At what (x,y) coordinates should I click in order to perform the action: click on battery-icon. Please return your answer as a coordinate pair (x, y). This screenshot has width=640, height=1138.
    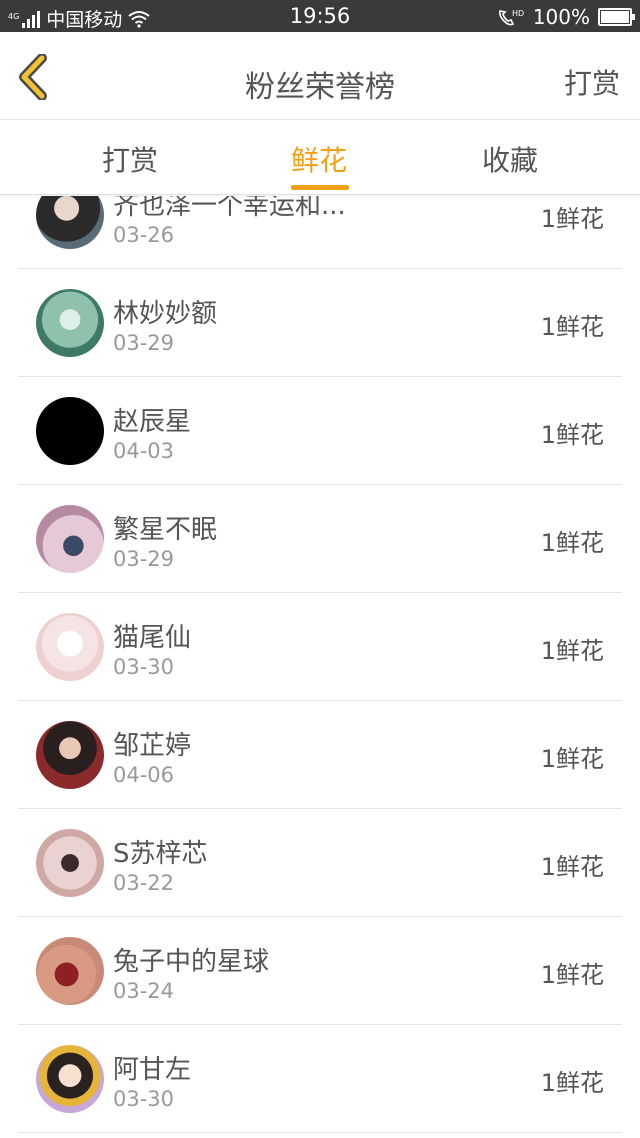
    Looking at the image, I should click on (616, 17).